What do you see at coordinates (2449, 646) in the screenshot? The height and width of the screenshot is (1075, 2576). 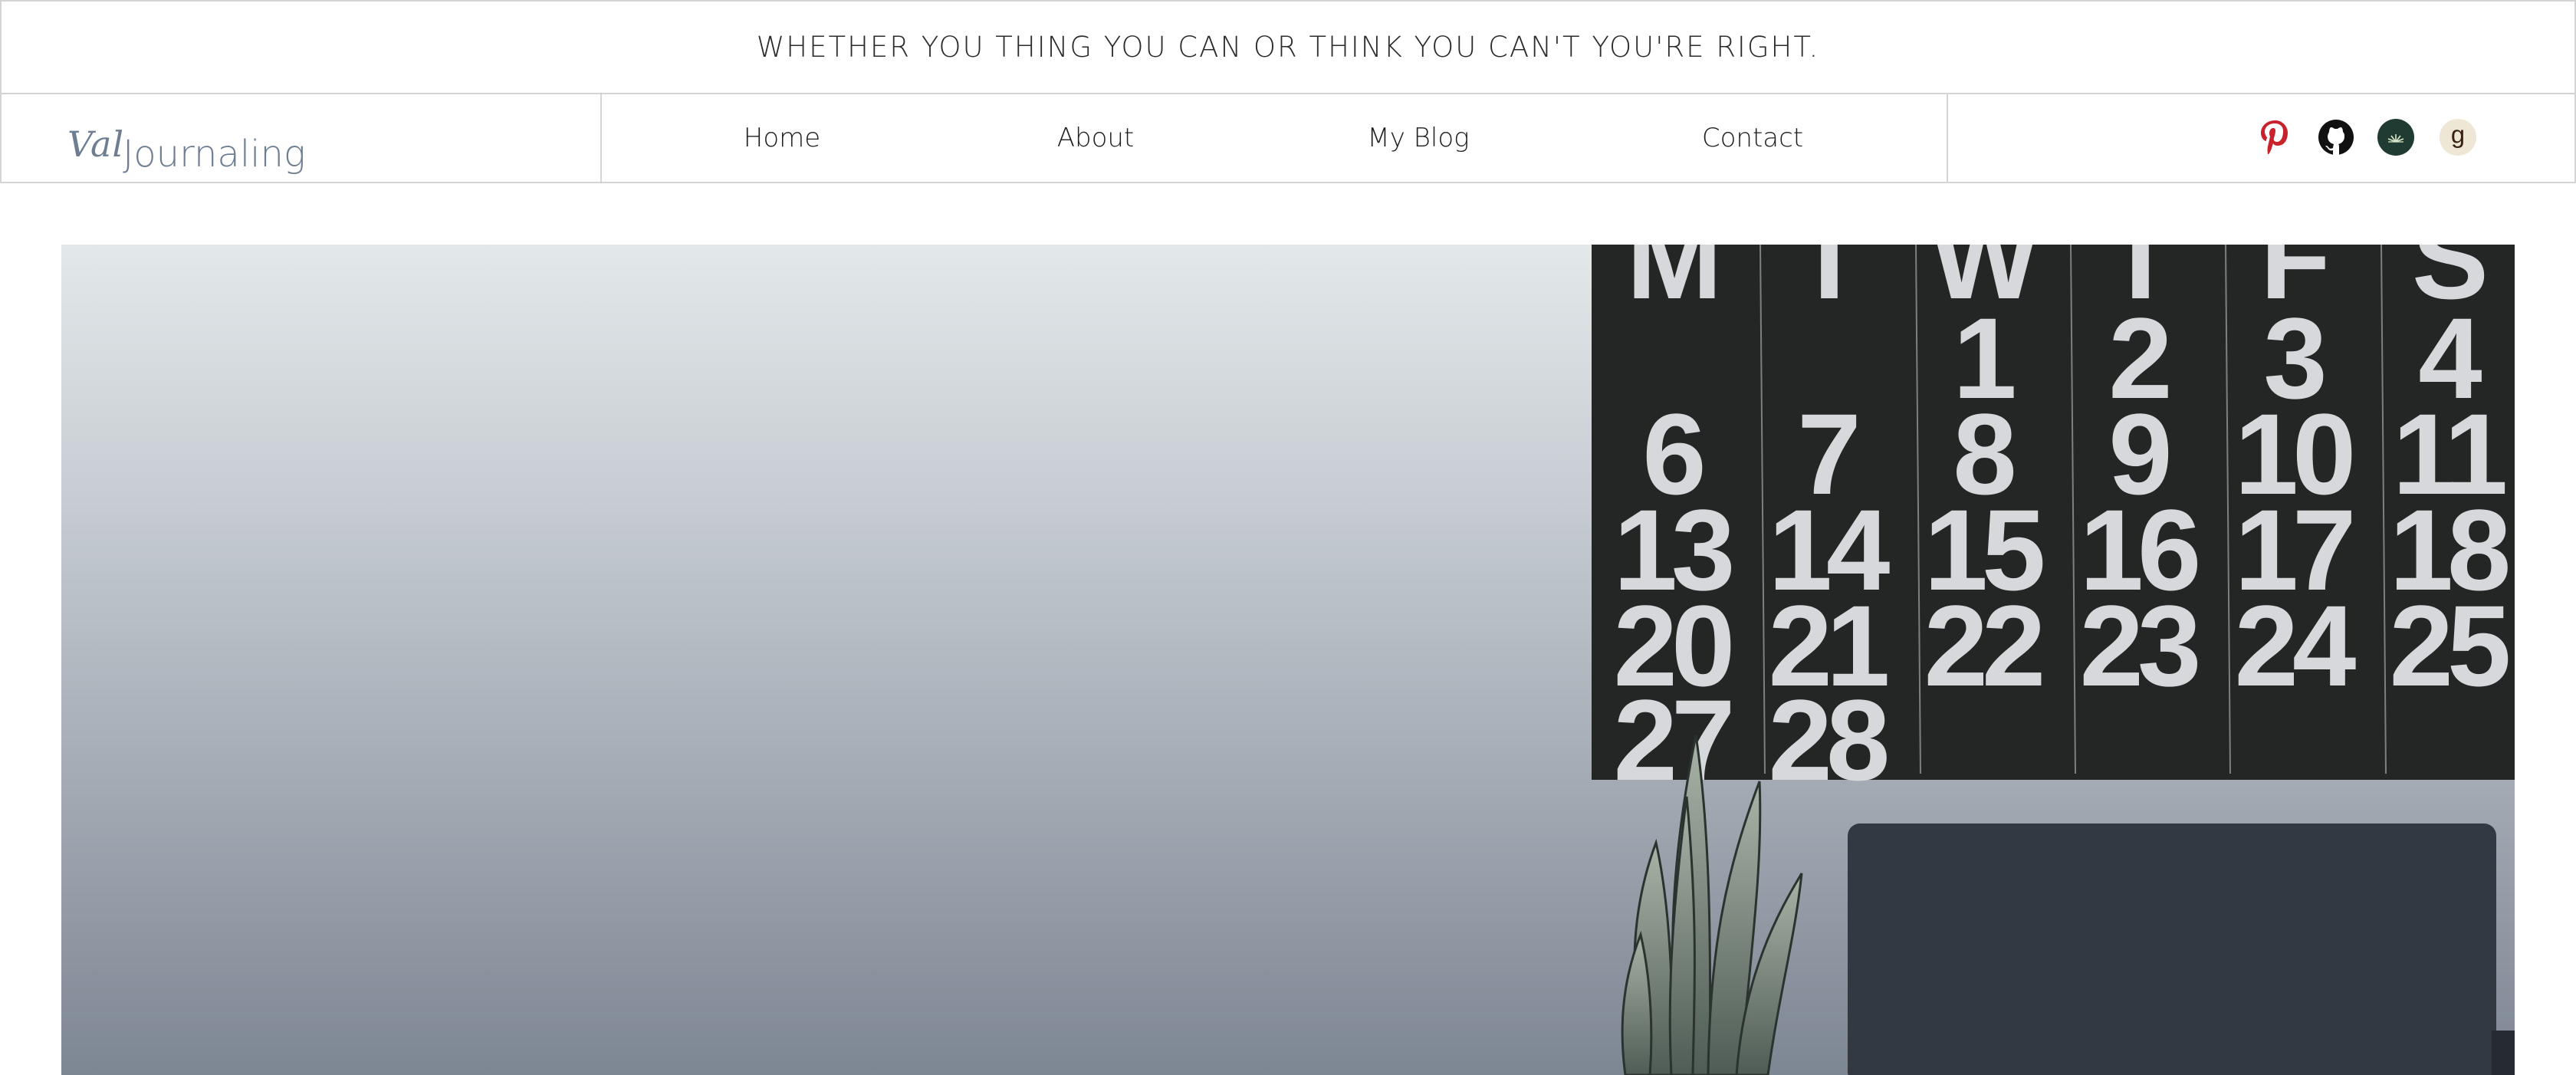 I see `calendar-date: 25` at bounding box center [2449, 646].